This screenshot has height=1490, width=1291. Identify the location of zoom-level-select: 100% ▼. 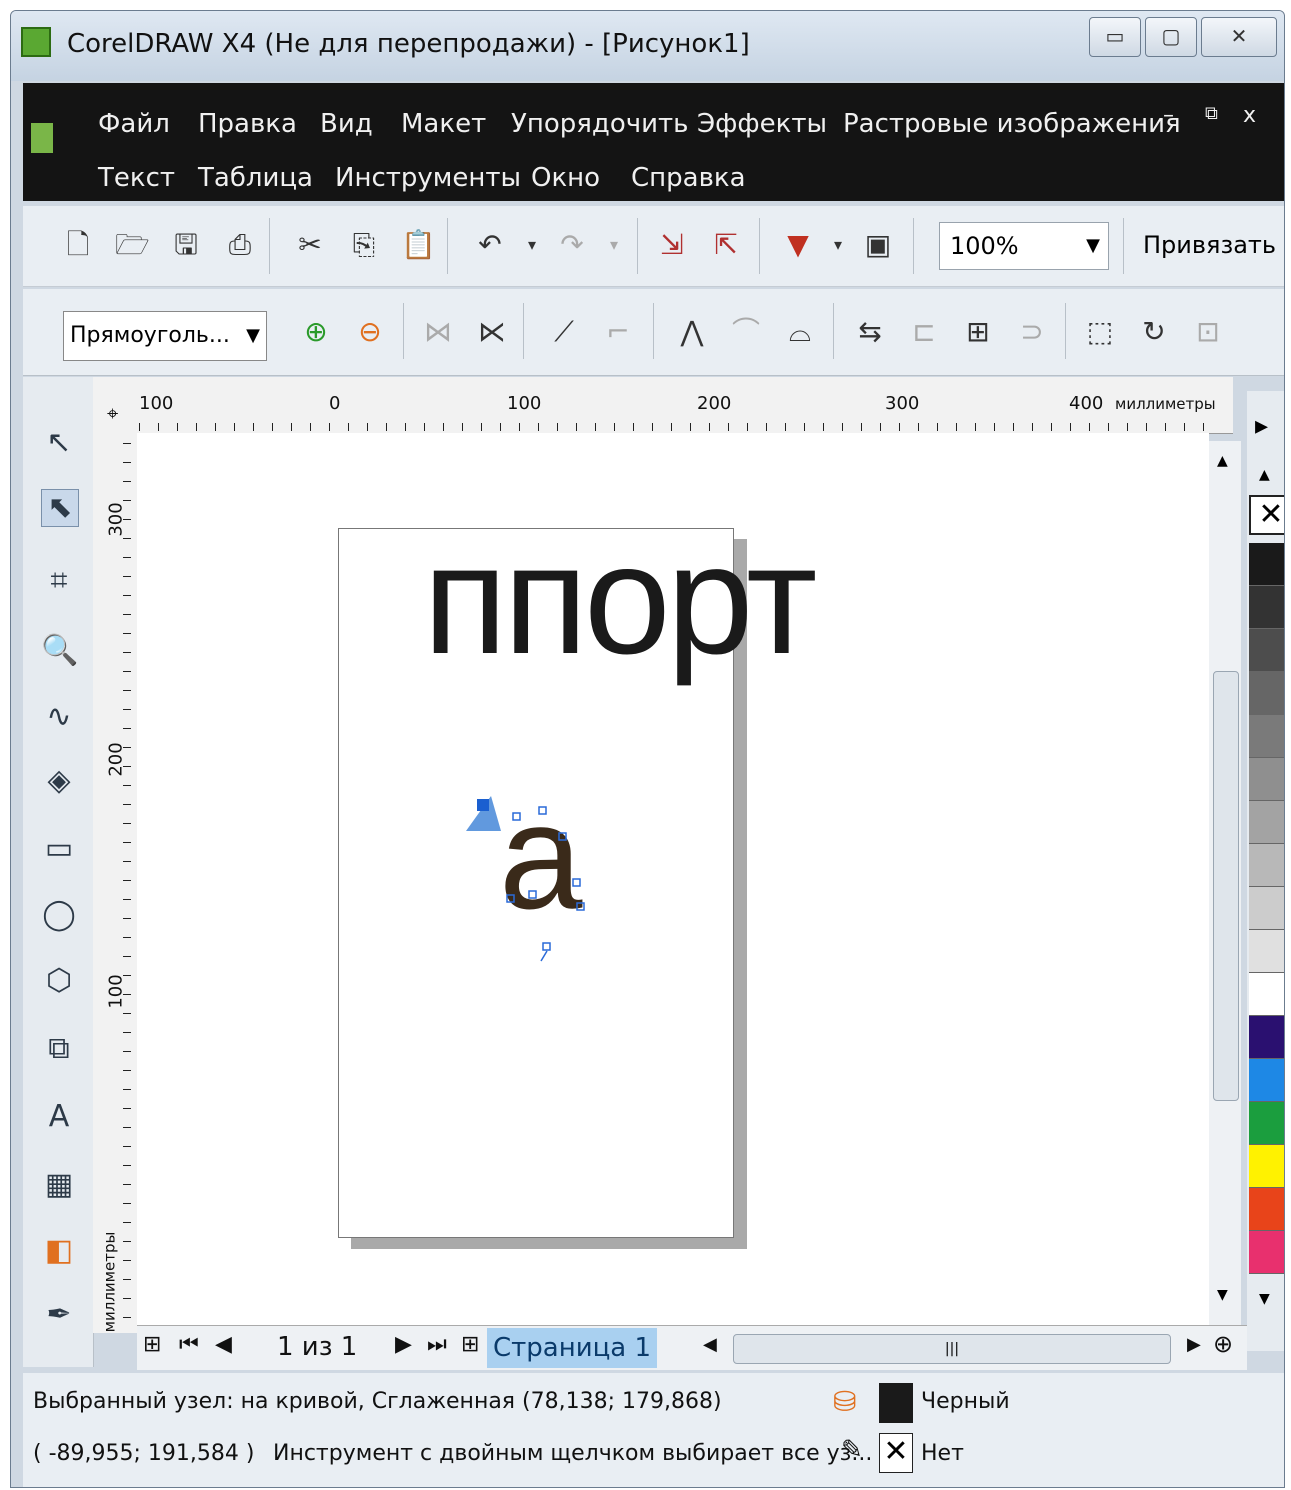
(1024, 246).